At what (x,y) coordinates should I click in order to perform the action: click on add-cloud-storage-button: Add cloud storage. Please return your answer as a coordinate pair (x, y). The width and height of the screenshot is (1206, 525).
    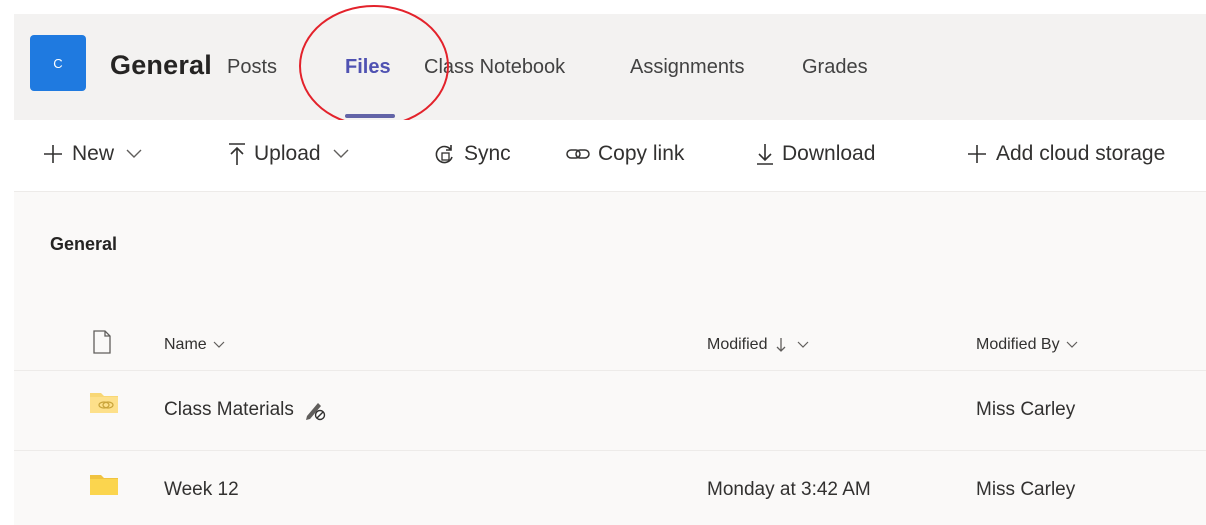
    Looking at the image, I should click on (1065, 154).